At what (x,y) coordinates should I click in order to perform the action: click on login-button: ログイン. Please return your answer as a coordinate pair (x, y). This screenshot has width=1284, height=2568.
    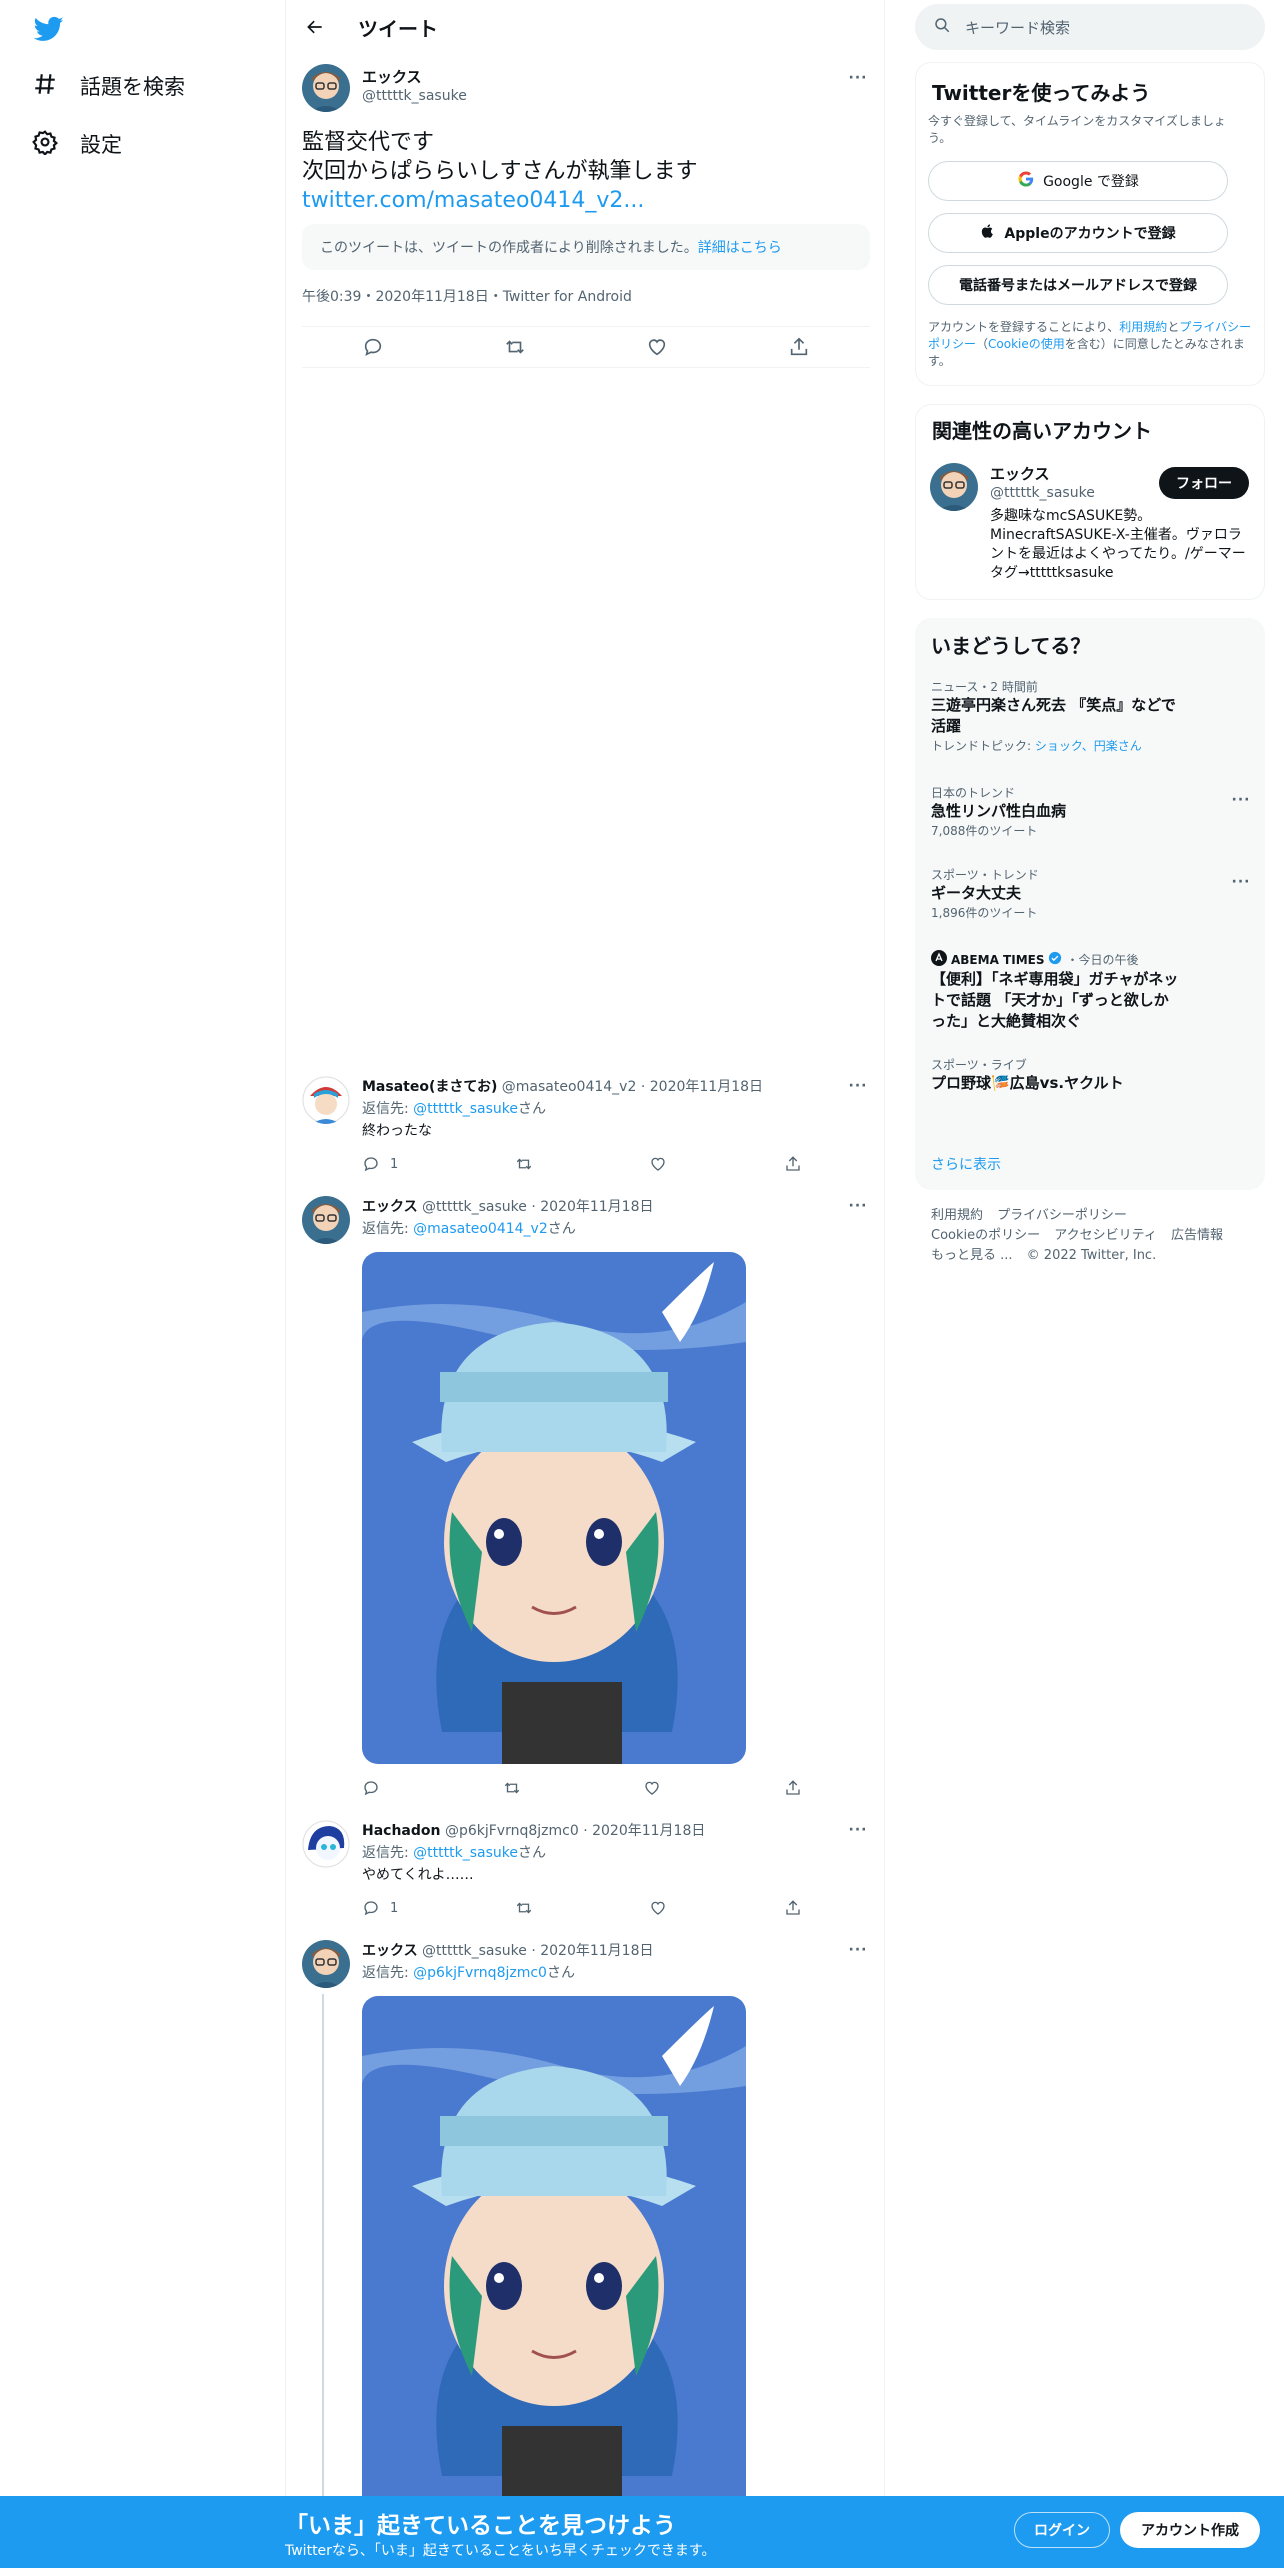
    Looking at the image, I should click on (1062, 2530).